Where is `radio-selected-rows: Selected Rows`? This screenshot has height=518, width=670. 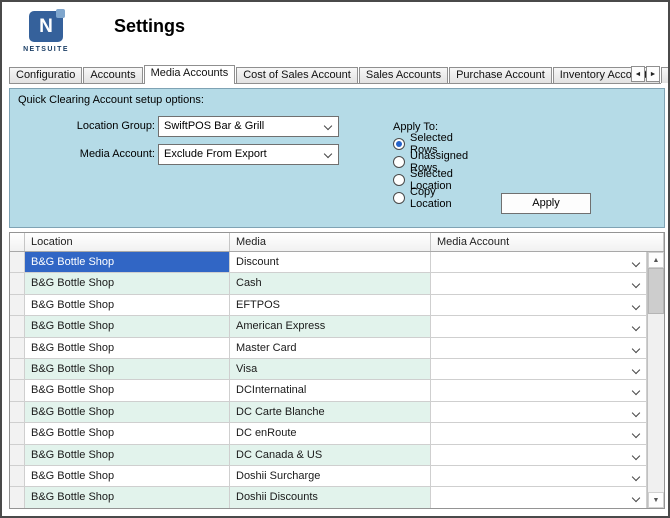
radio-selected-rows: Selected Rows is located at coordinates (423, 144).